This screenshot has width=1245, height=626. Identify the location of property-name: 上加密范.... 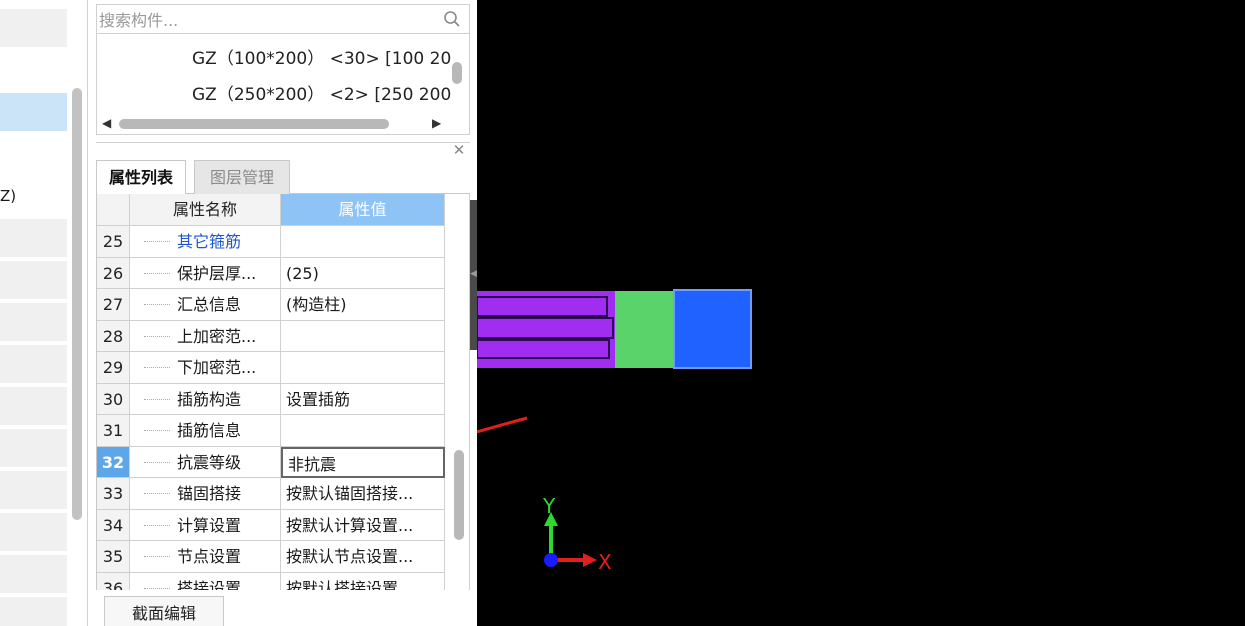
(217, 336).